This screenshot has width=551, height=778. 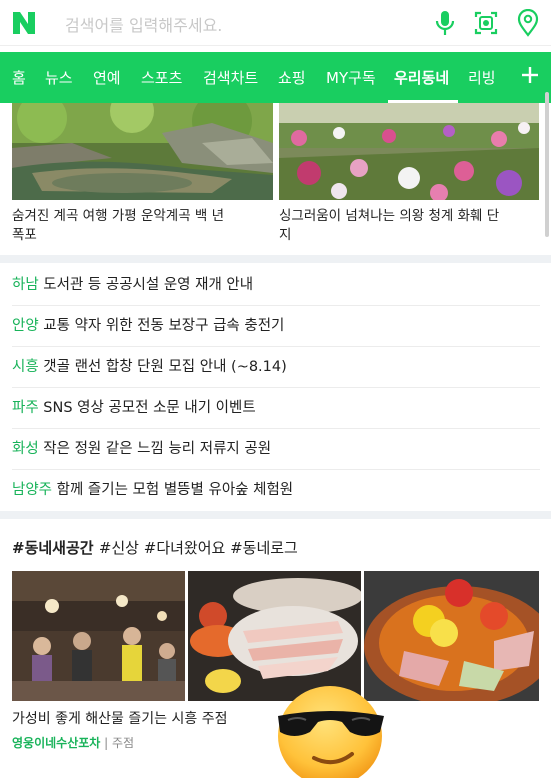 What do you see at coordinates (409, 151) in the screenshot?
I see `flower-market-photo` at bounding box center [409, 151].